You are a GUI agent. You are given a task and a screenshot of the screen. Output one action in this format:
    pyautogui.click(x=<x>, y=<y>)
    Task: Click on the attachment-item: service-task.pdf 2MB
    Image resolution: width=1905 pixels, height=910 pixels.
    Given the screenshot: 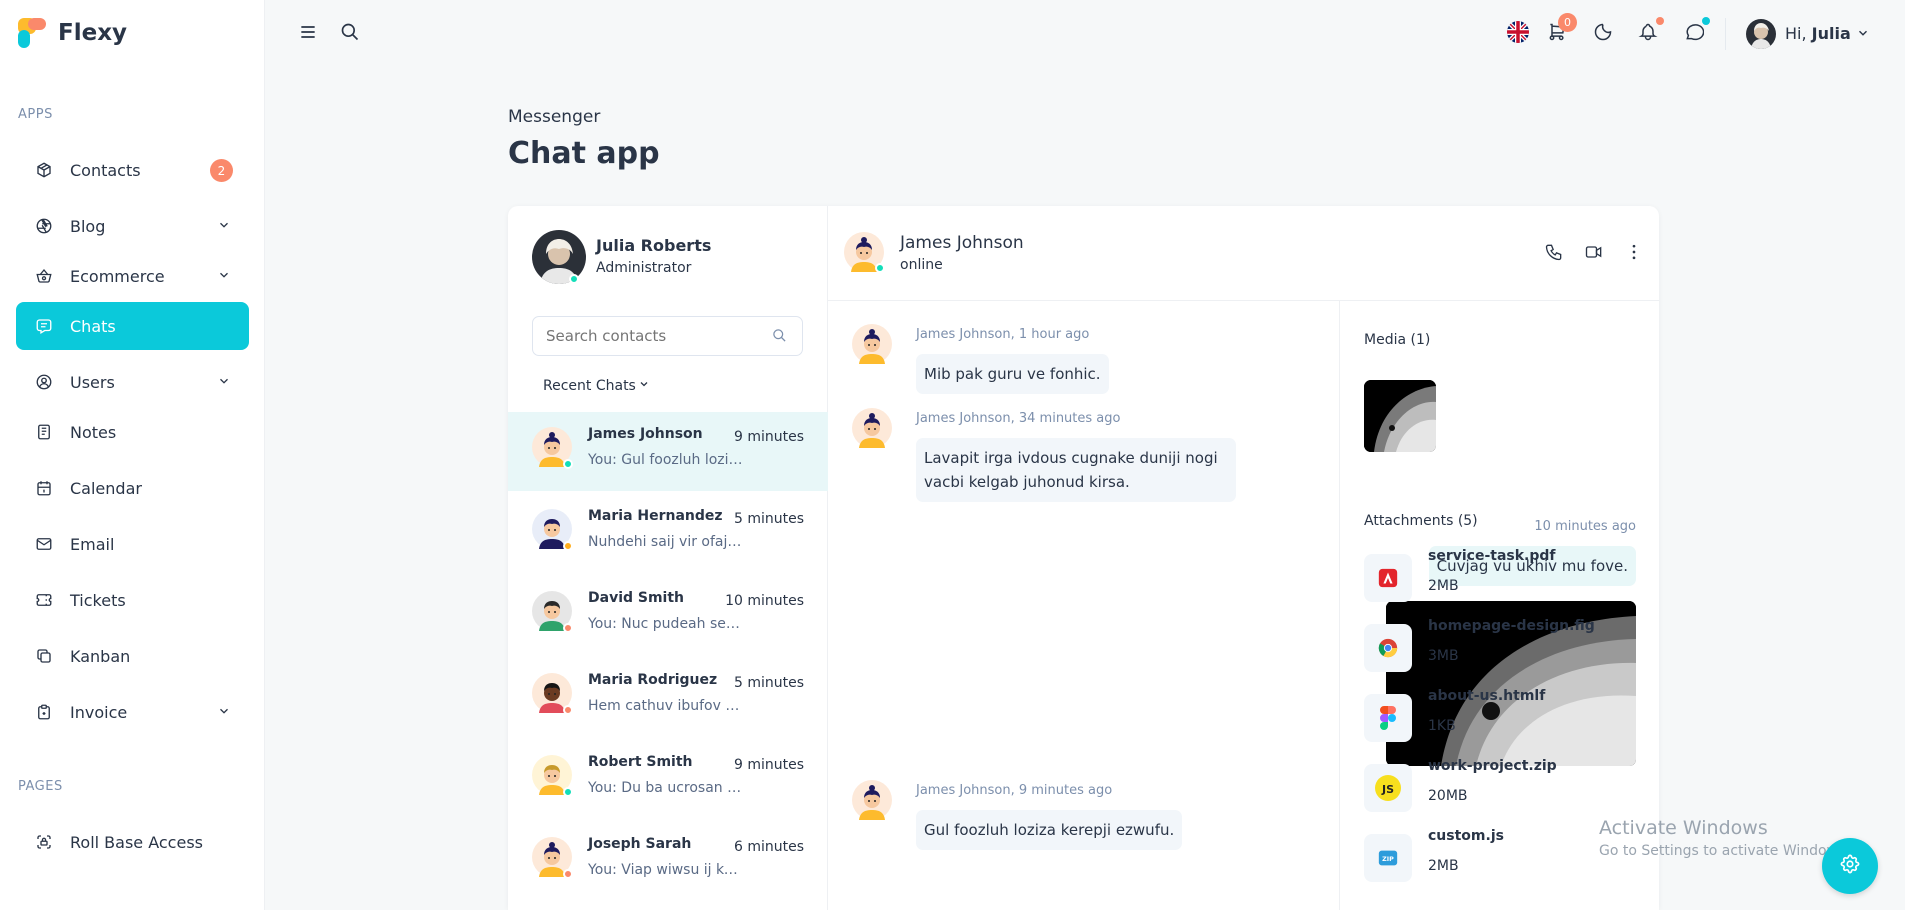 What is the action you would take?
    pyautogui.click(x=1494, y=576)
    